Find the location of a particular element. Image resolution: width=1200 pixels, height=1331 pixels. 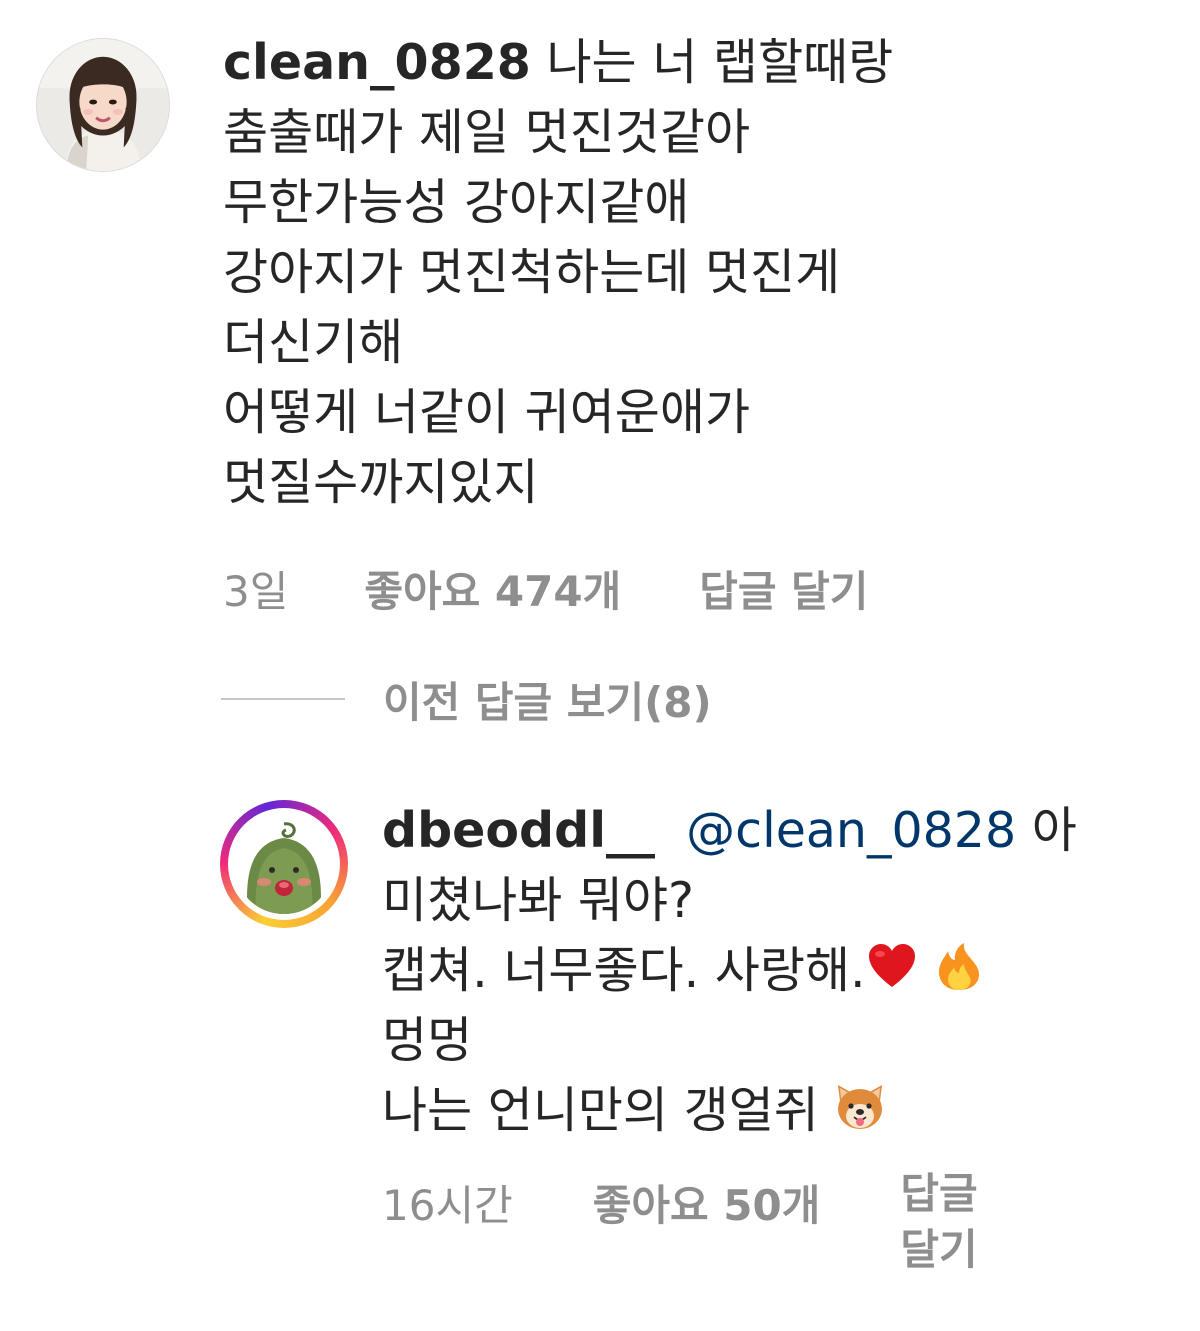

mention-link: @clean_0828 is located at coordinates (851, 830).